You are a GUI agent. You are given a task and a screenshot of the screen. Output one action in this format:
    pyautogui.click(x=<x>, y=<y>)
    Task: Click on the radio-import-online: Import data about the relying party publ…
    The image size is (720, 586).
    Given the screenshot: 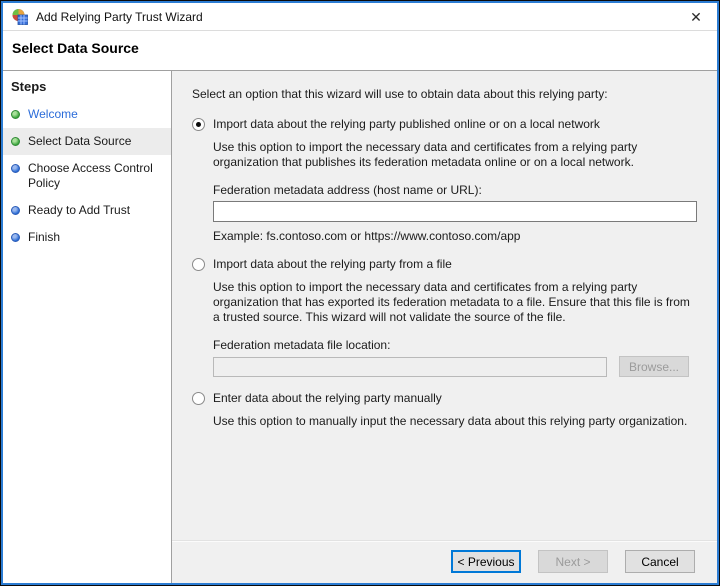 What is the action you would take?
    pyautogui.click(x=447, y=124)
    